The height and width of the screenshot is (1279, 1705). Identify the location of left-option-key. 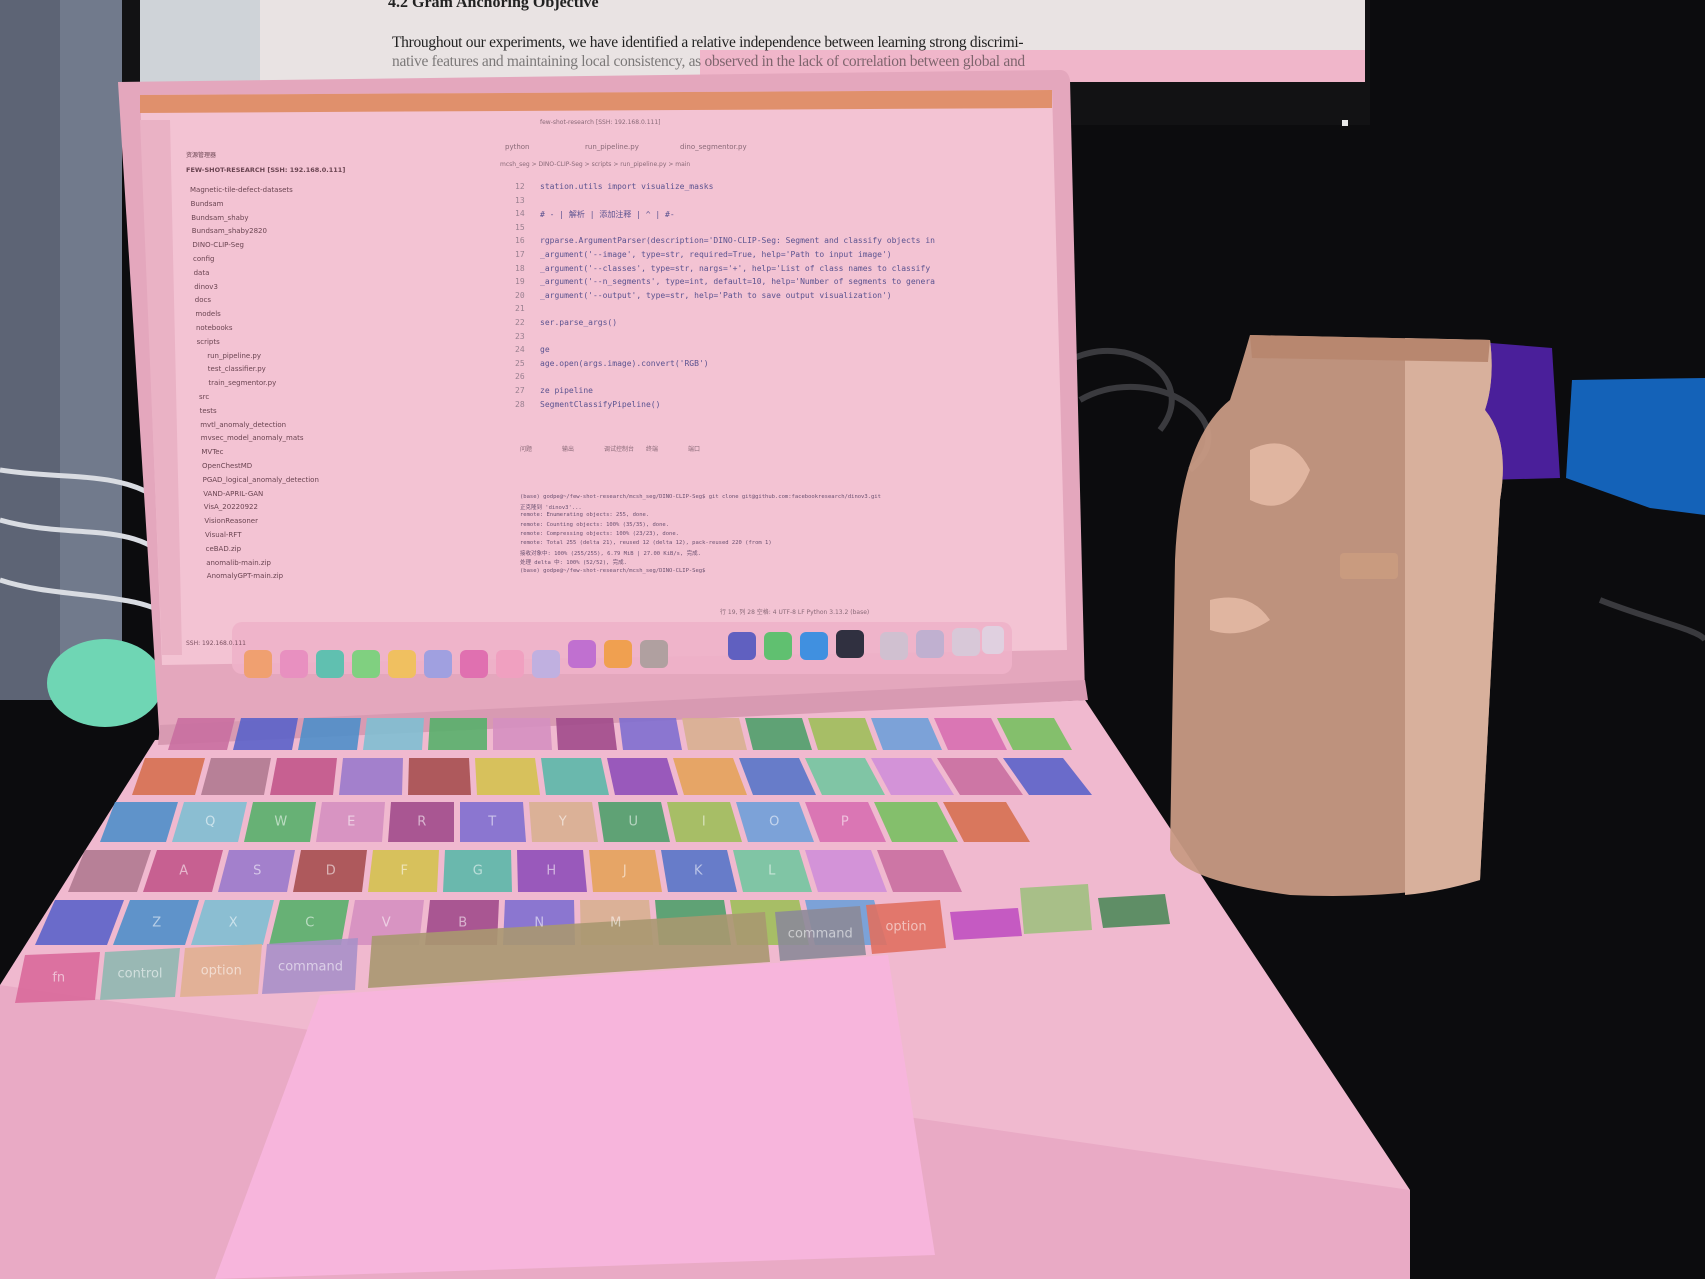
(221, 970).